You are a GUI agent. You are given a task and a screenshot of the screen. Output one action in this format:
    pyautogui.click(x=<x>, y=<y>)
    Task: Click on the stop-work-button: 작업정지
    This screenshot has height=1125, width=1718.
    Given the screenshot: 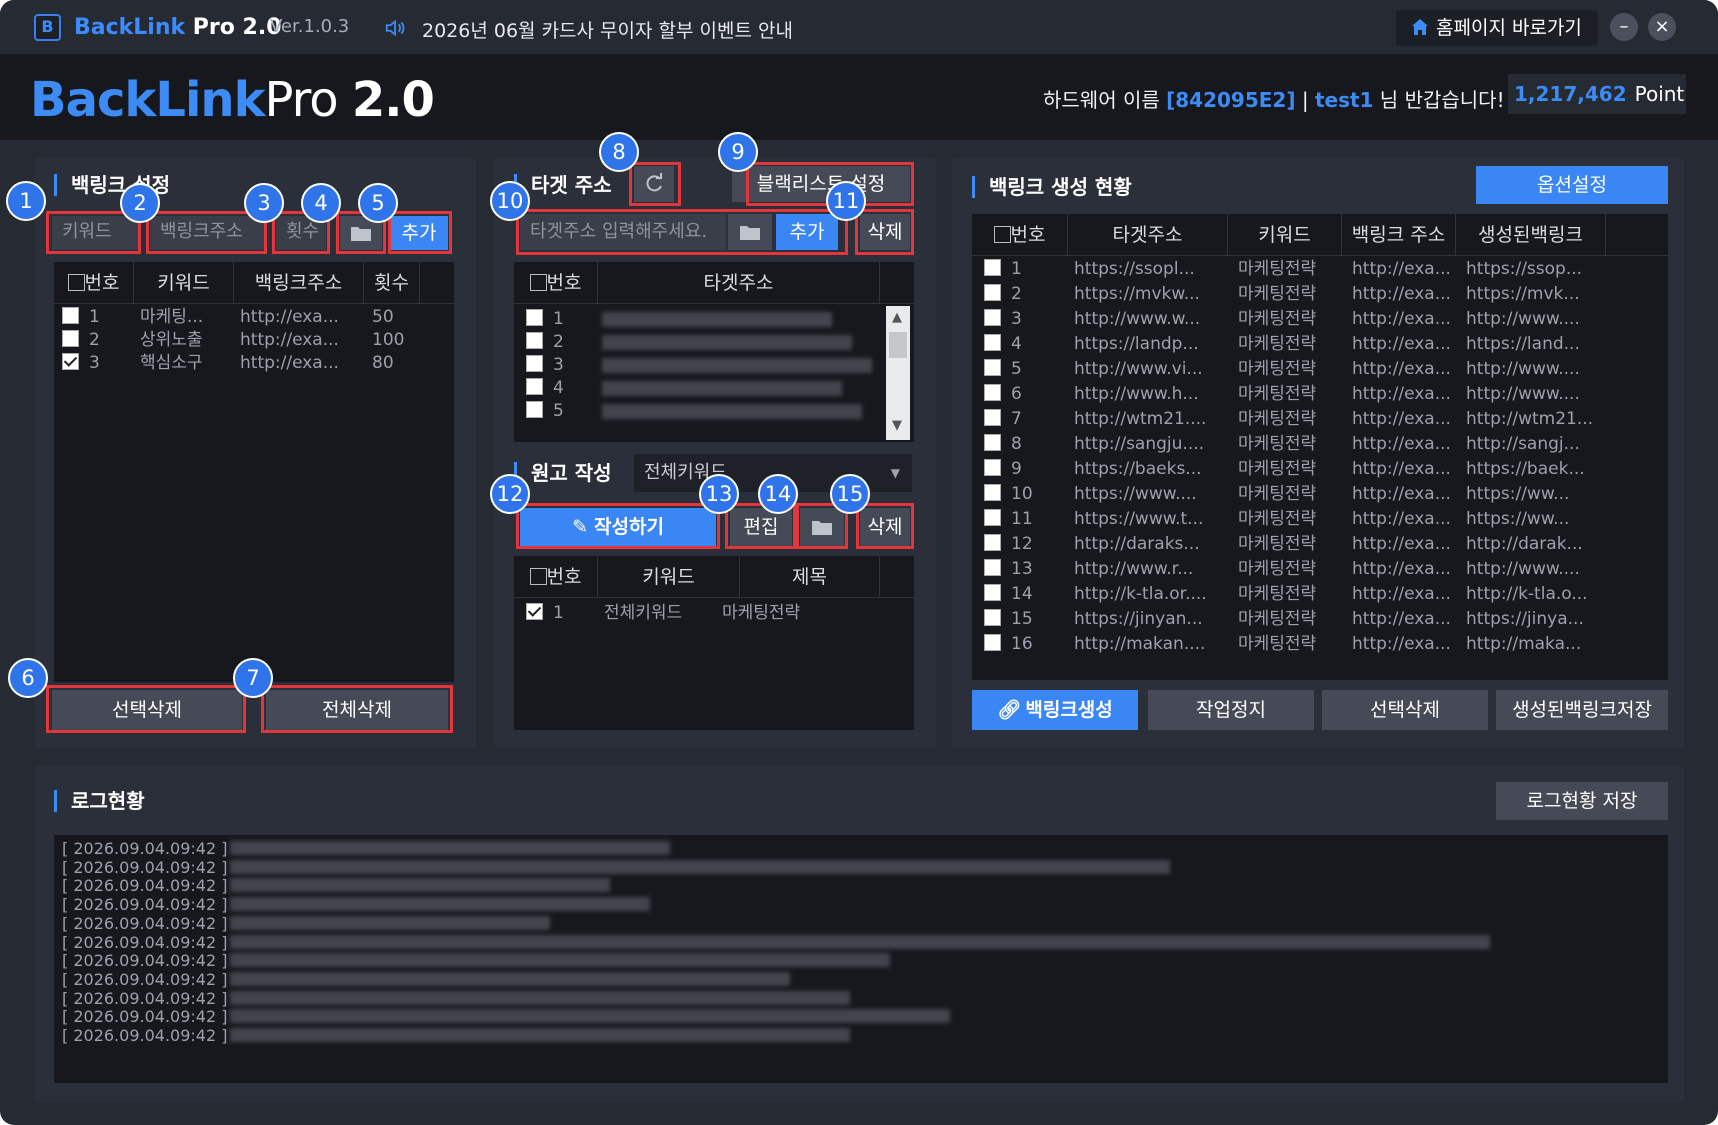 What is the action you would take?
    pyautogui.click(x=1231, y=710)
    